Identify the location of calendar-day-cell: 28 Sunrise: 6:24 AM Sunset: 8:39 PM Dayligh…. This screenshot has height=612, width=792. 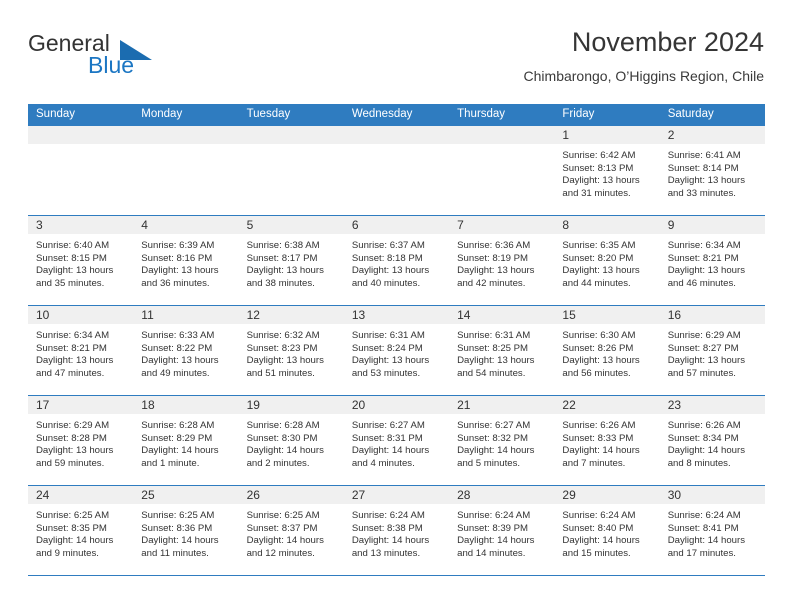
(502, 530).